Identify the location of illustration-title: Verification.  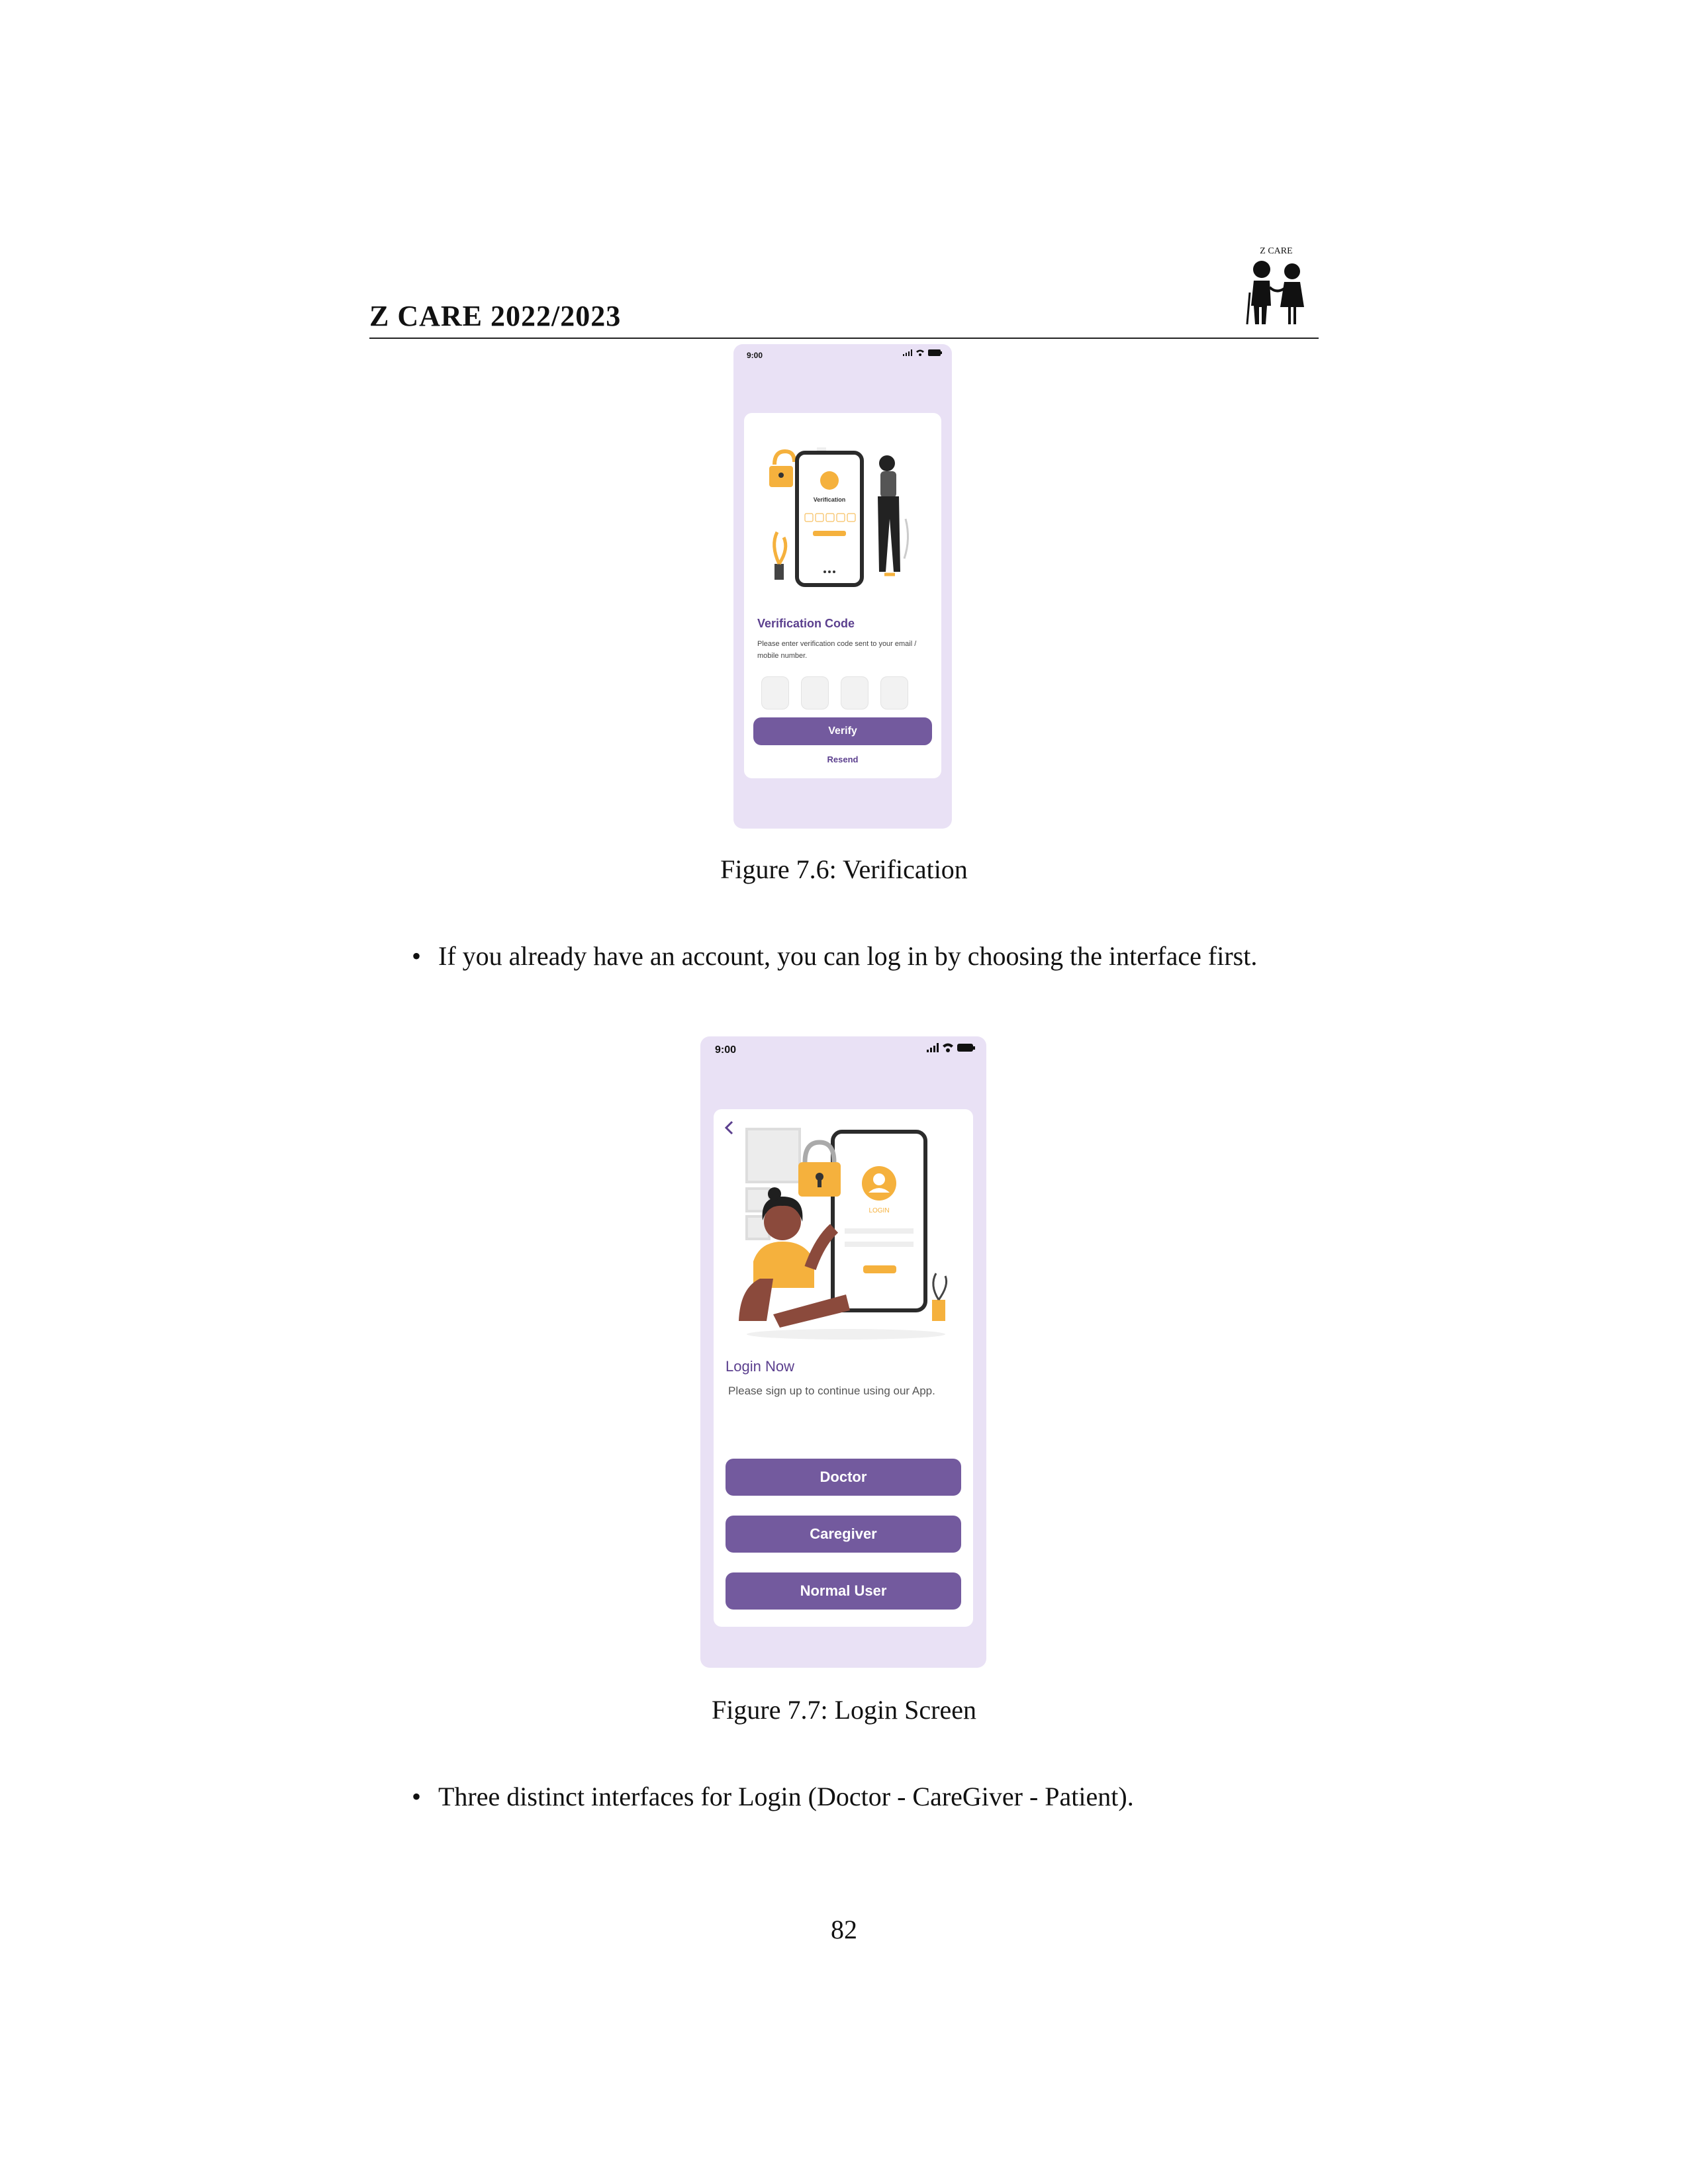
(830, 499).